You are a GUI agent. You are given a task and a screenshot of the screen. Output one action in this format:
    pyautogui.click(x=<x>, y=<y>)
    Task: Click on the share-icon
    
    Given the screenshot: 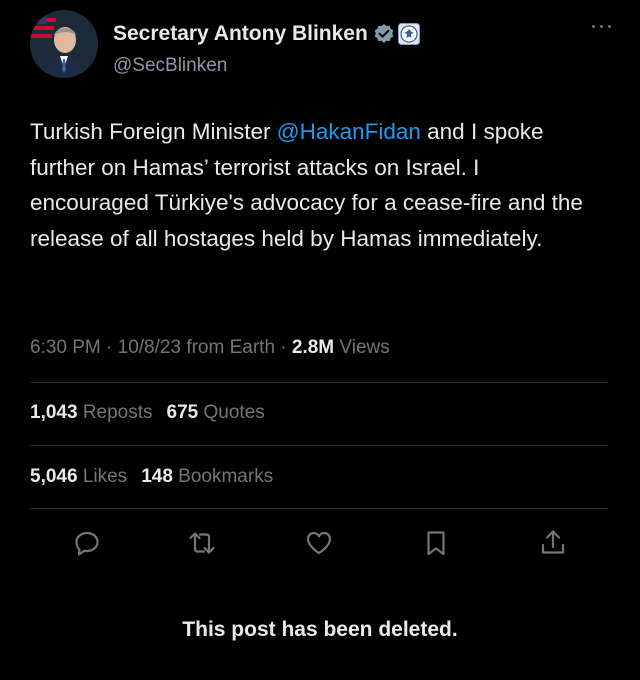 What is the action you would take?
    pyautogui.click(x=553, y=543)
    